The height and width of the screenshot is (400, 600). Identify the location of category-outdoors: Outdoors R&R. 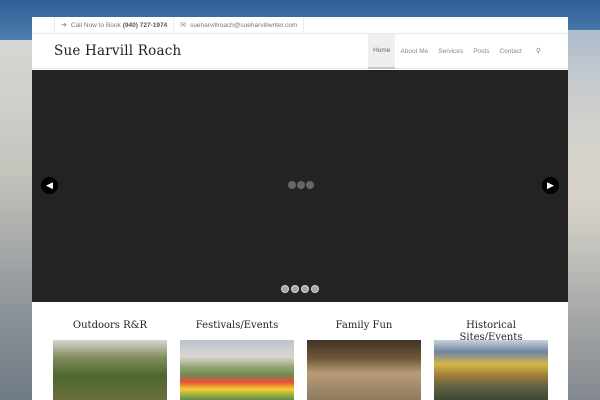
(110, 360).